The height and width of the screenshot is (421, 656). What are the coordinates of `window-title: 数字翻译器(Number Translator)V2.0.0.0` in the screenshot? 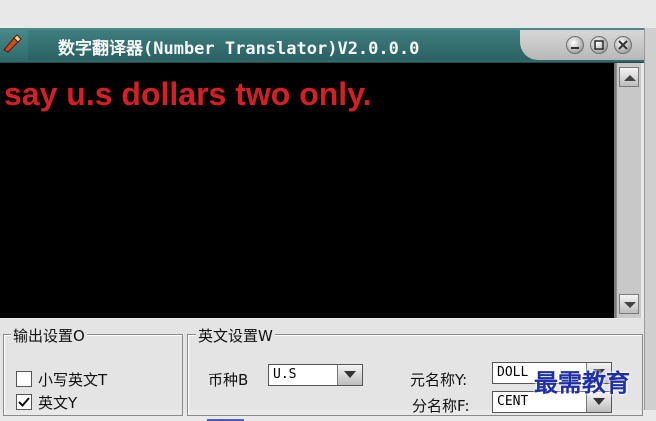 It's located at (239, 49).